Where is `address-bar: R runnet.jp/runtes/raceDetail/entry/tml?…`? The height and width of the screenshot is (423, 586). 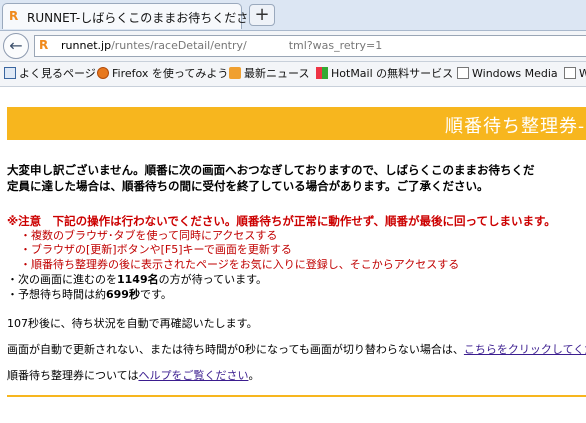
address-bar: R runnet.jp/runtes/raceDetail/entry/tml?… is located at coordinates (310, 46).